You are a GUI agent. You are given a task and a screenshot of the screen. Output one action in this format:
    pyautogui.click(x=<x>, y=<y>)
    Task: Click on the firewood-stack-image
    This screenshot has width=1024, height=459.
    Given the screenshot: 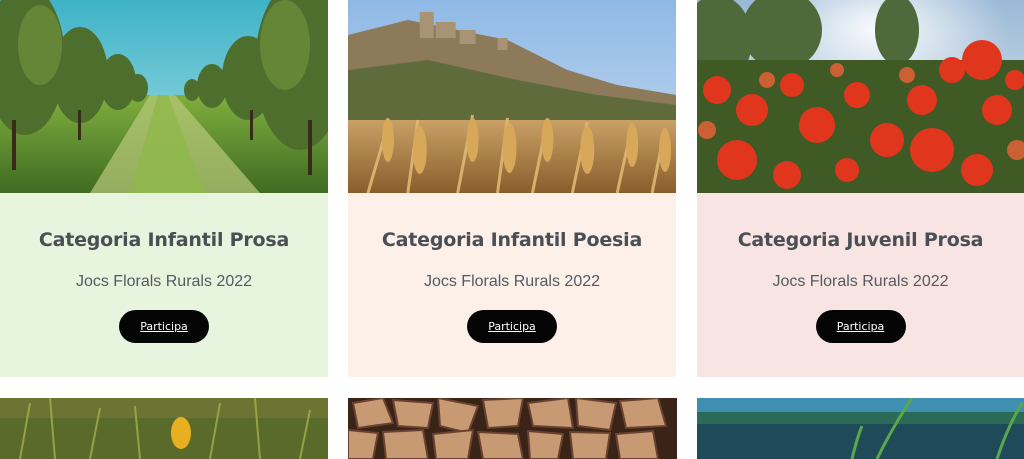 What is the action you would take?
    pyautogui.click(x=512, y=428)
    